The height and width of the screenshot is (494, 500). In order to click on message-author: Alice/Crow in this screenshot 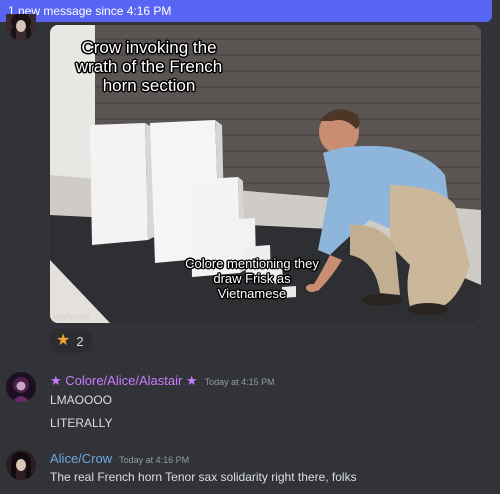, I will do `click(81, 458)`.